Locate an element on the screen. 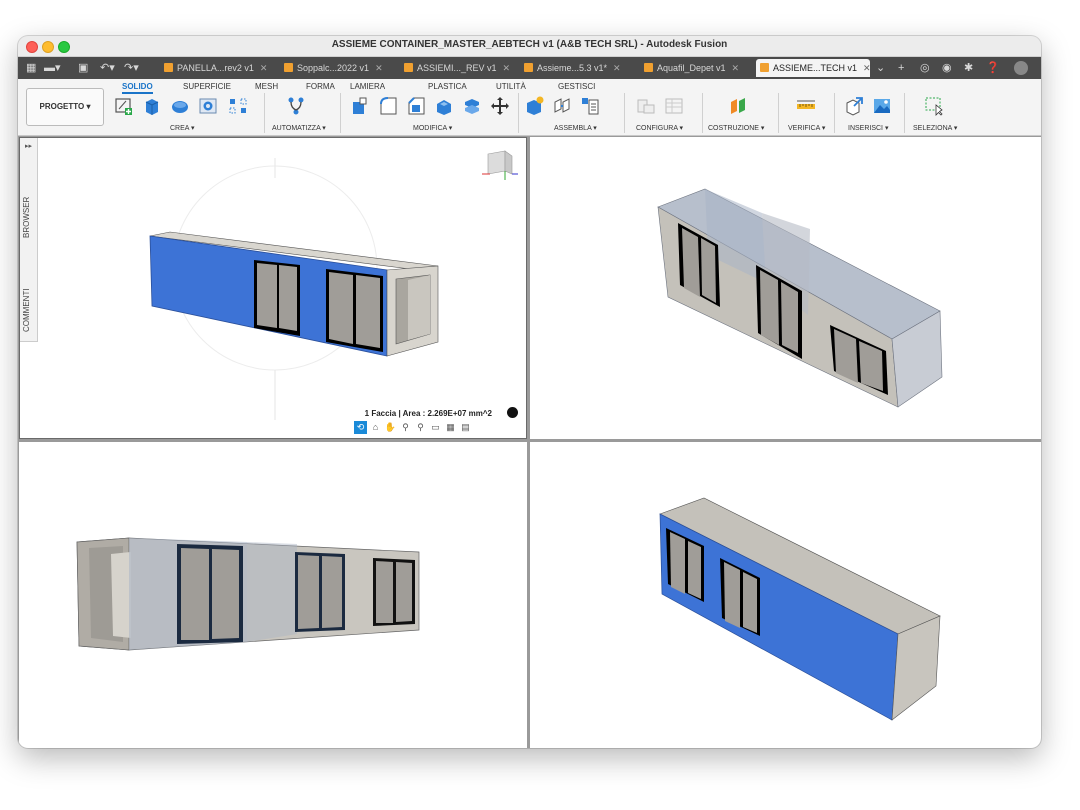 Image resolution: width=1080 pixels, height=810 pixels. tab-mesh: MESH is located at coordinates (266, 86).